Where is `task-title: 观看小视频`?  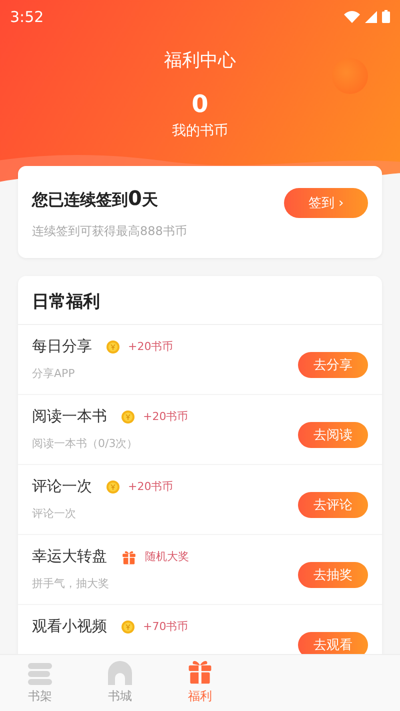
task-title: 观看小视频 is located at coordinates (69, 626).